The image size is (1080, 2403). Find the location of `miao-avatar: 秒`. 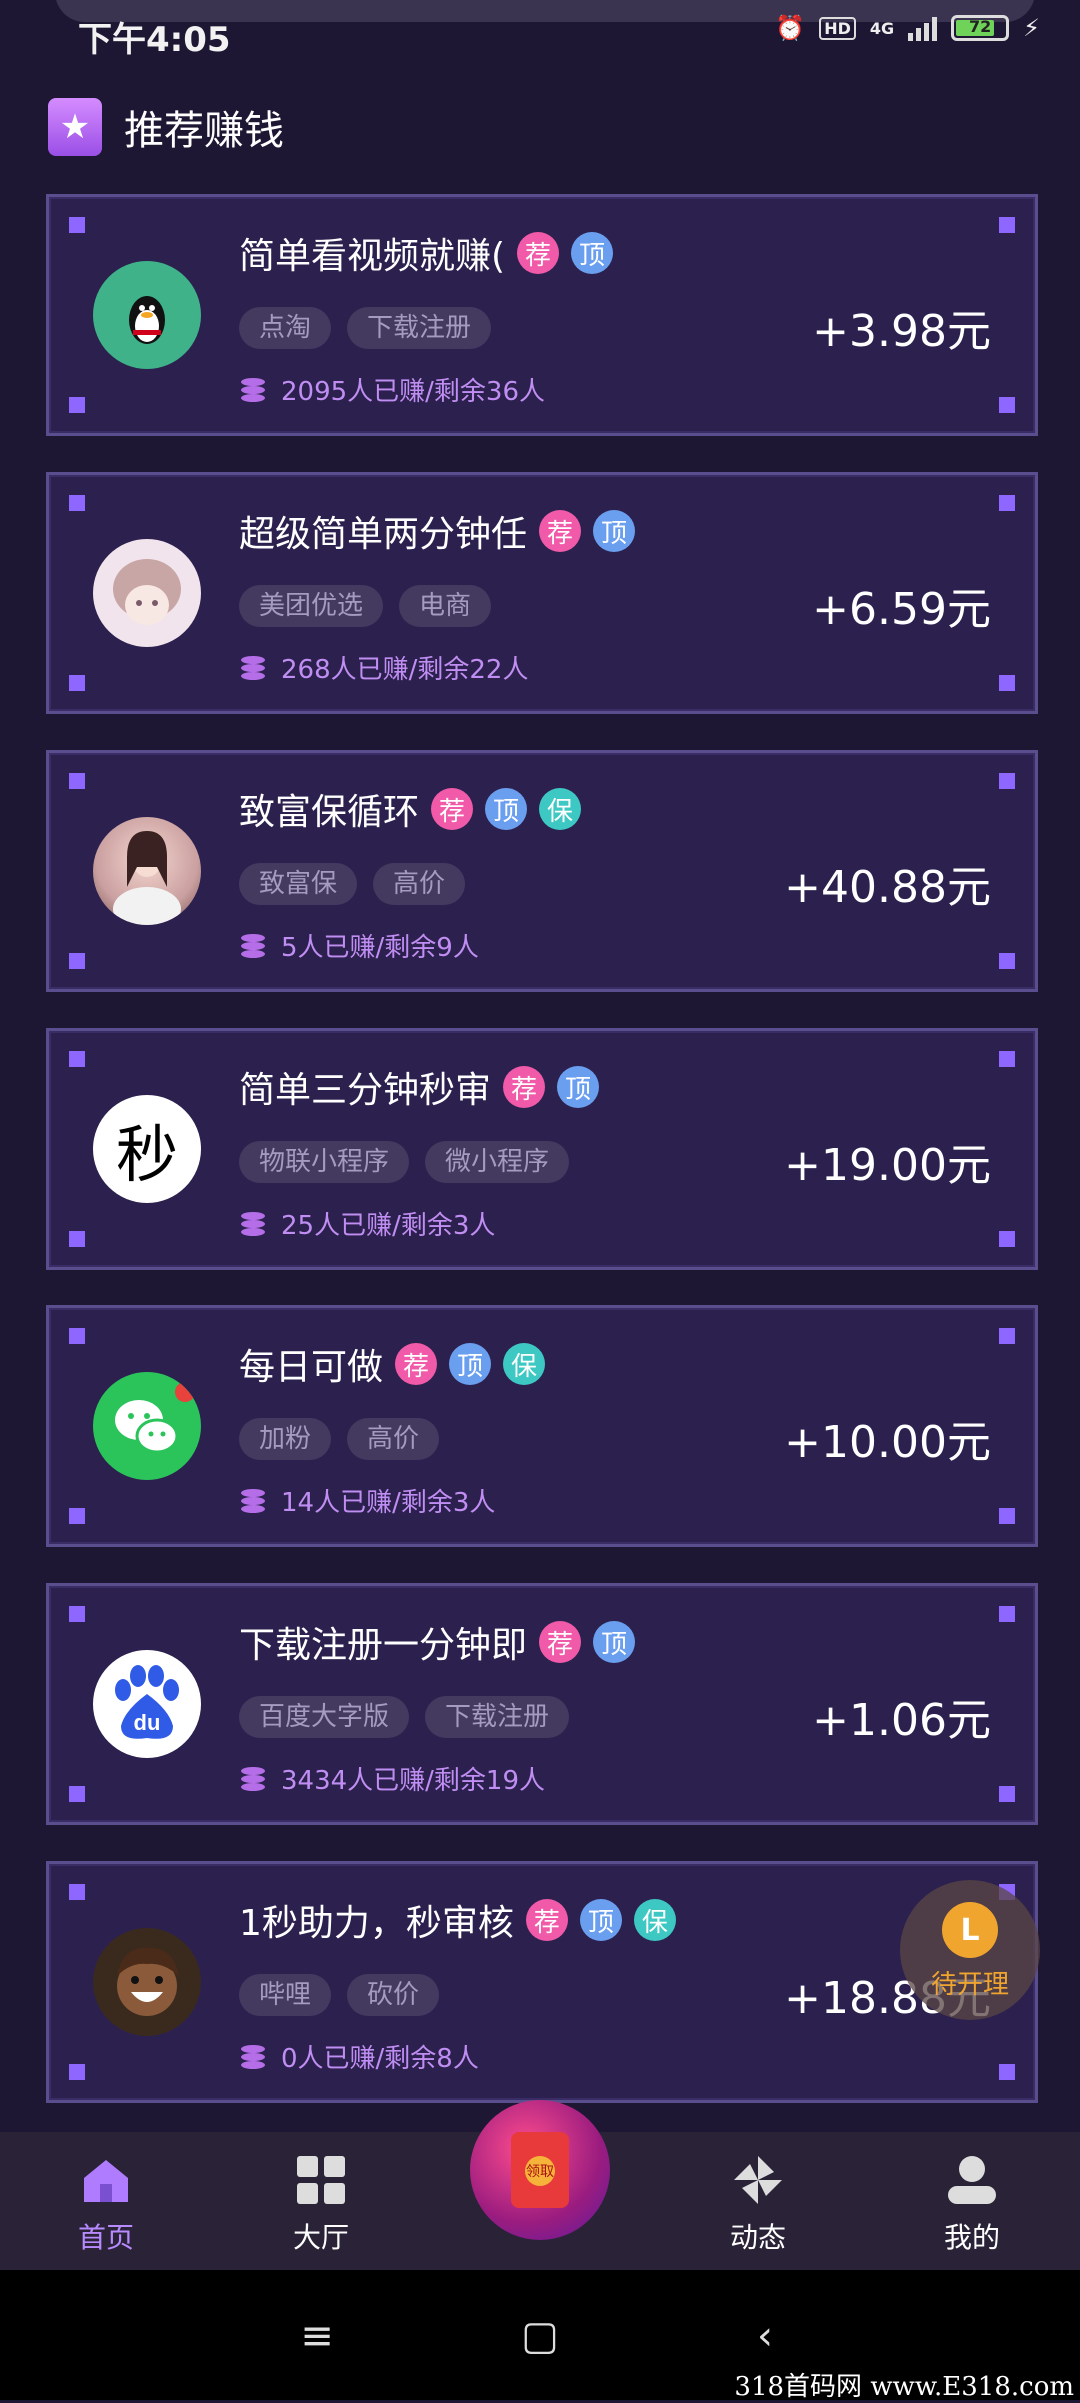

miao-avatar: 秒 is located at coordinates (147, 1149).